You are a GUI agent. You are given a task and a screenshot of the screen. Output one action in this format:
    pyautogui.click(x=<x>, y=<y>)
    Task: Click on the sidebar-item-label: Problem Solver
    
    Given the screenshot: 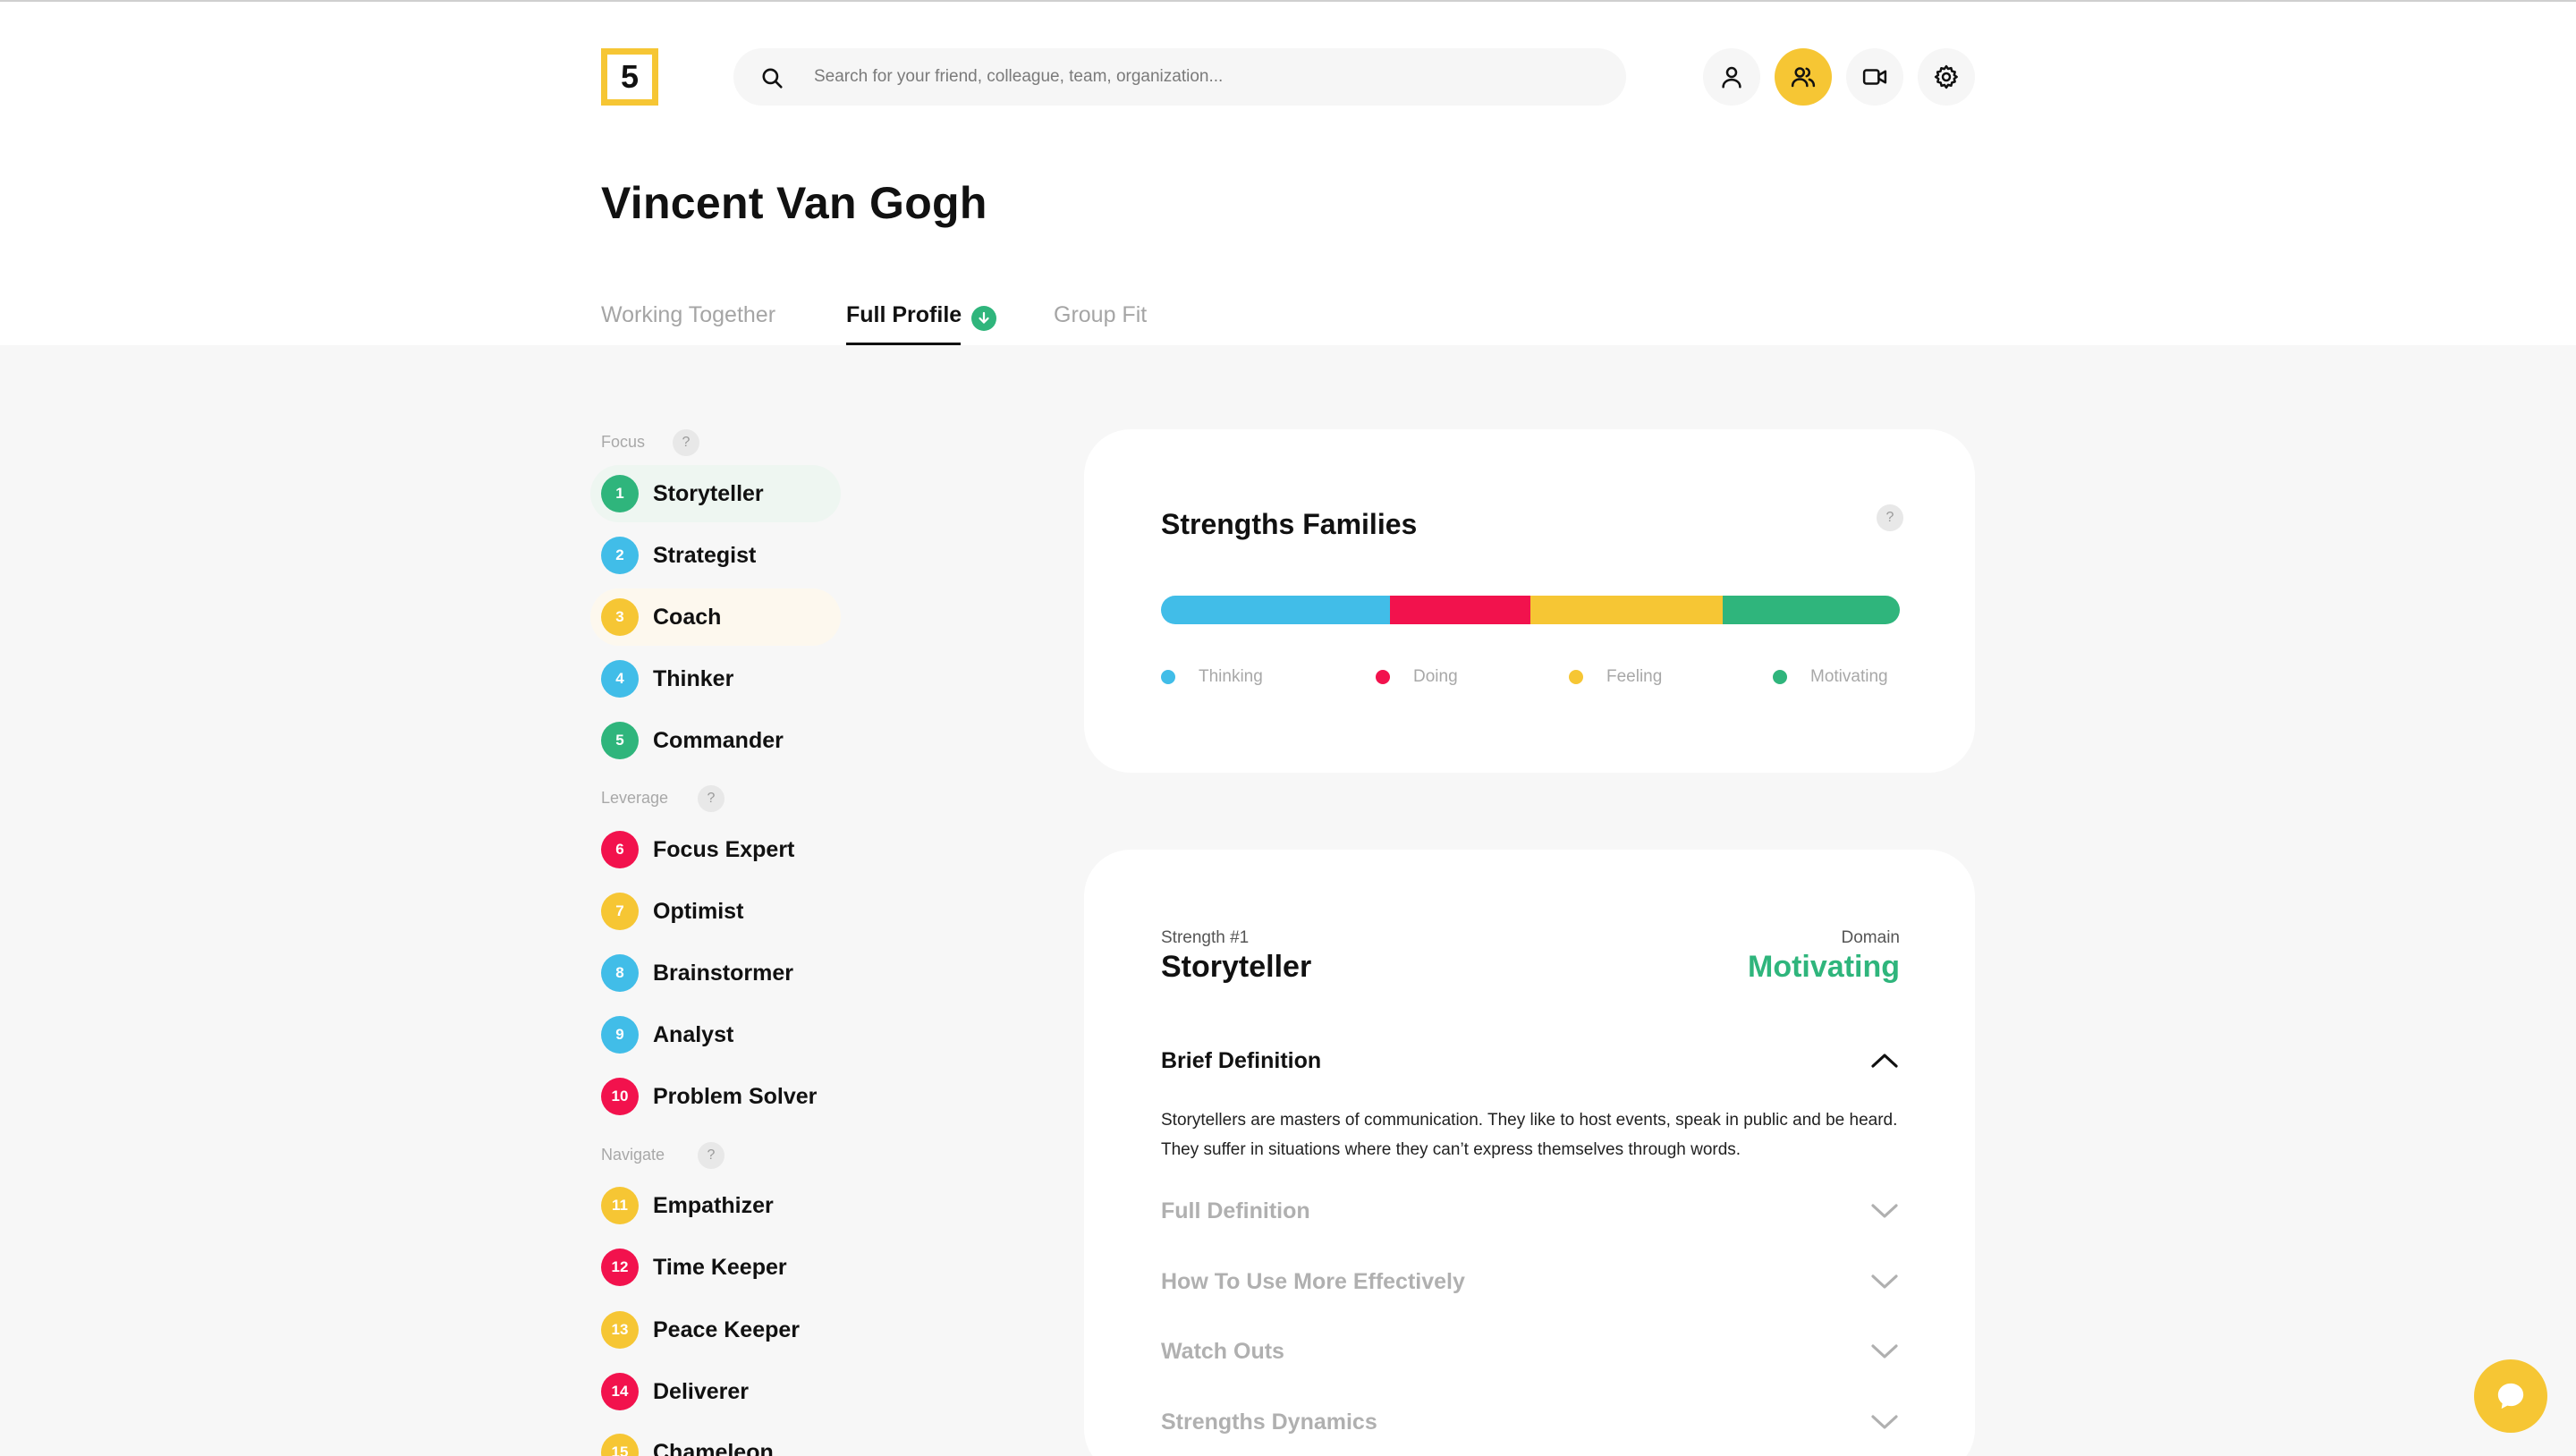 What is the action you would take?
    pyautogui.click(x=735, y=1096)
    